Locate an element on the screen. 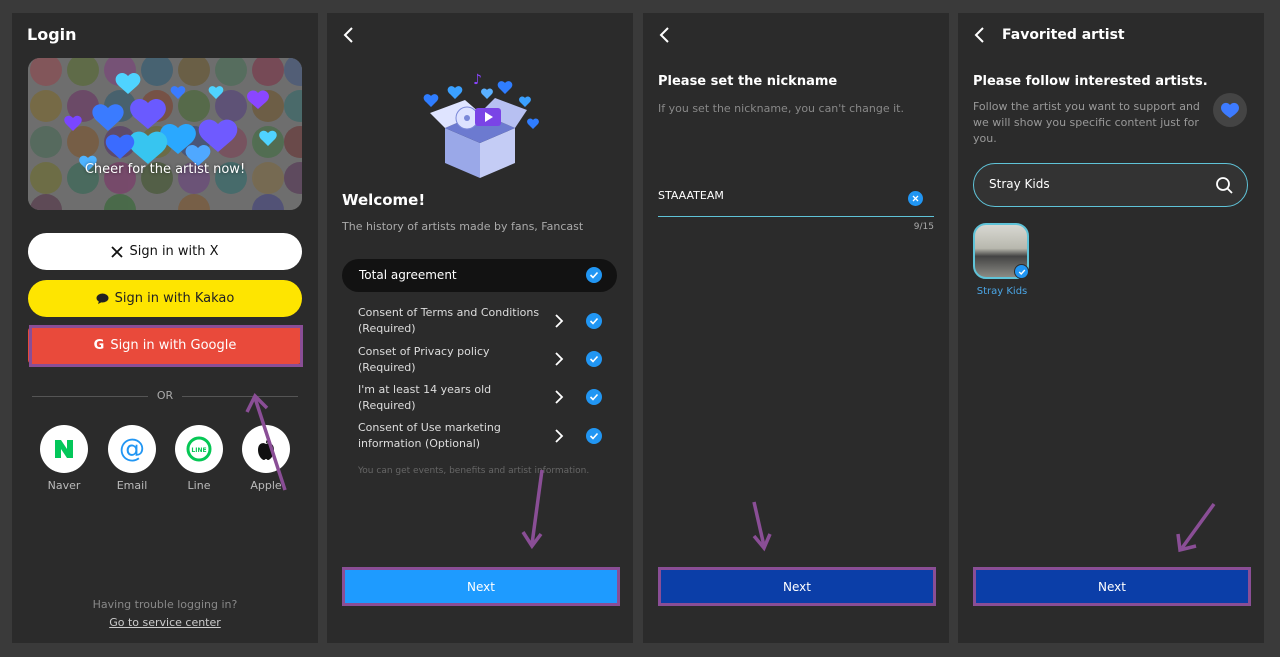 This screenshot has width=1280, height=657. divider-line-right is located at coordinates (240, 396).